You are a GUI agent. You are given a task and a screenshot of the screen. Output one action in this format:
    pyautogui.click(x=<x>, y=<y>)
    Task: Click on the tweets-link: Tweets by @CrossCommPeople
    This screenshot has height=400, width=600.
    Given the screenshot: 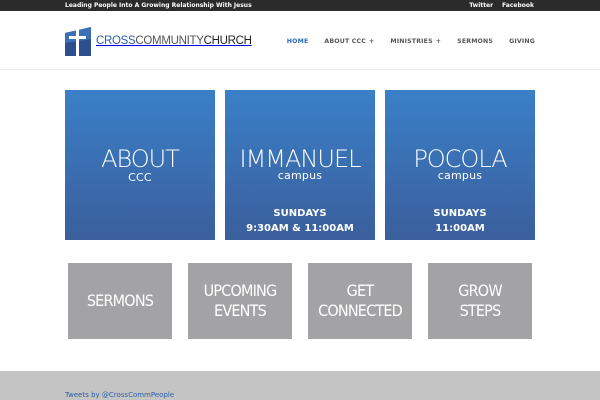 What is the action you would take?
    pyautogui.click(x=119, y=395)
    